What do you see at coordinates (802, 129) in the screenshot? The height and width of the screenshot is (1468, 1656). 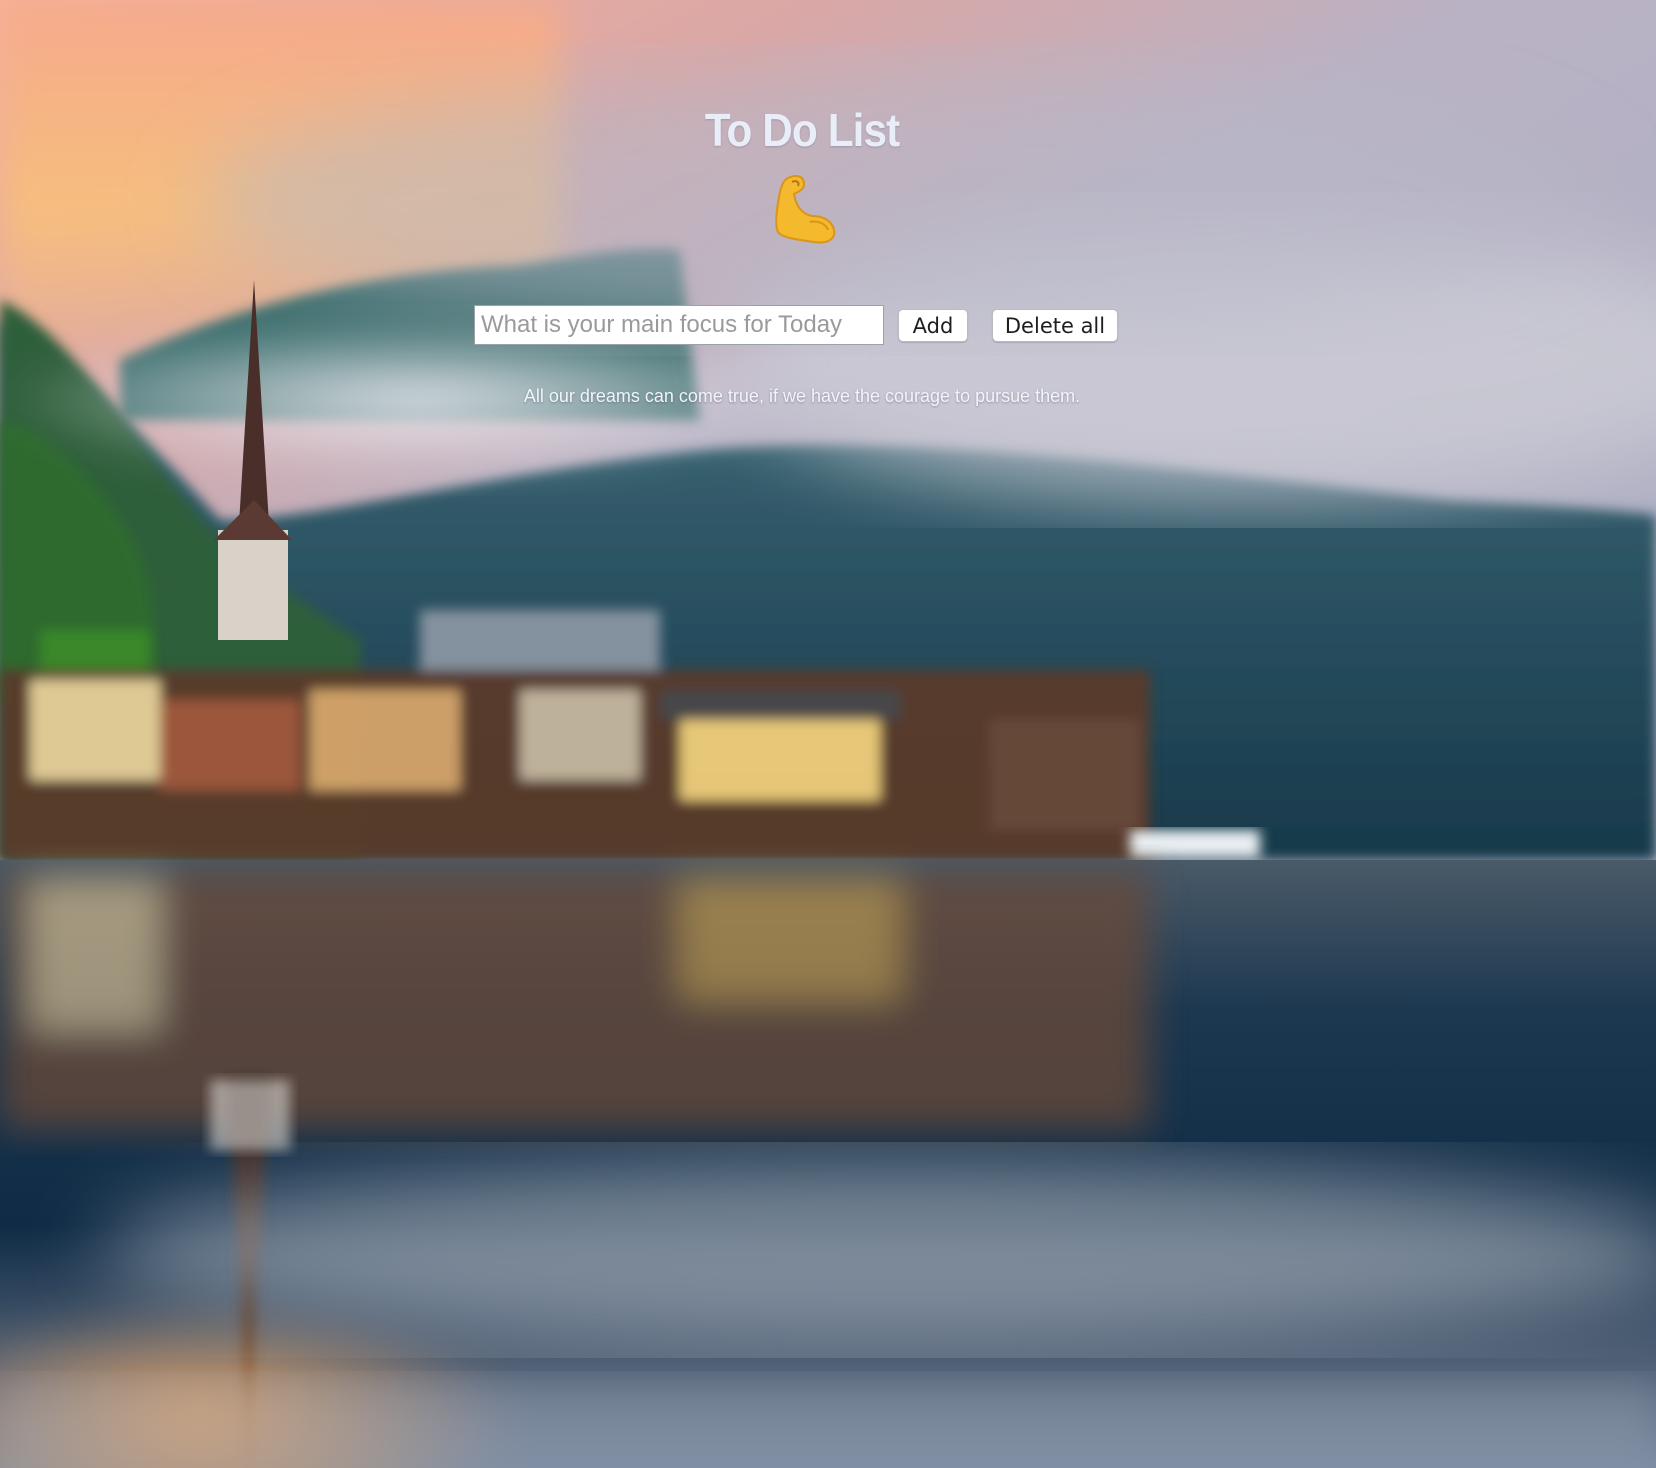 I see `page-title: To Do List` at bounding box center [802, 129].